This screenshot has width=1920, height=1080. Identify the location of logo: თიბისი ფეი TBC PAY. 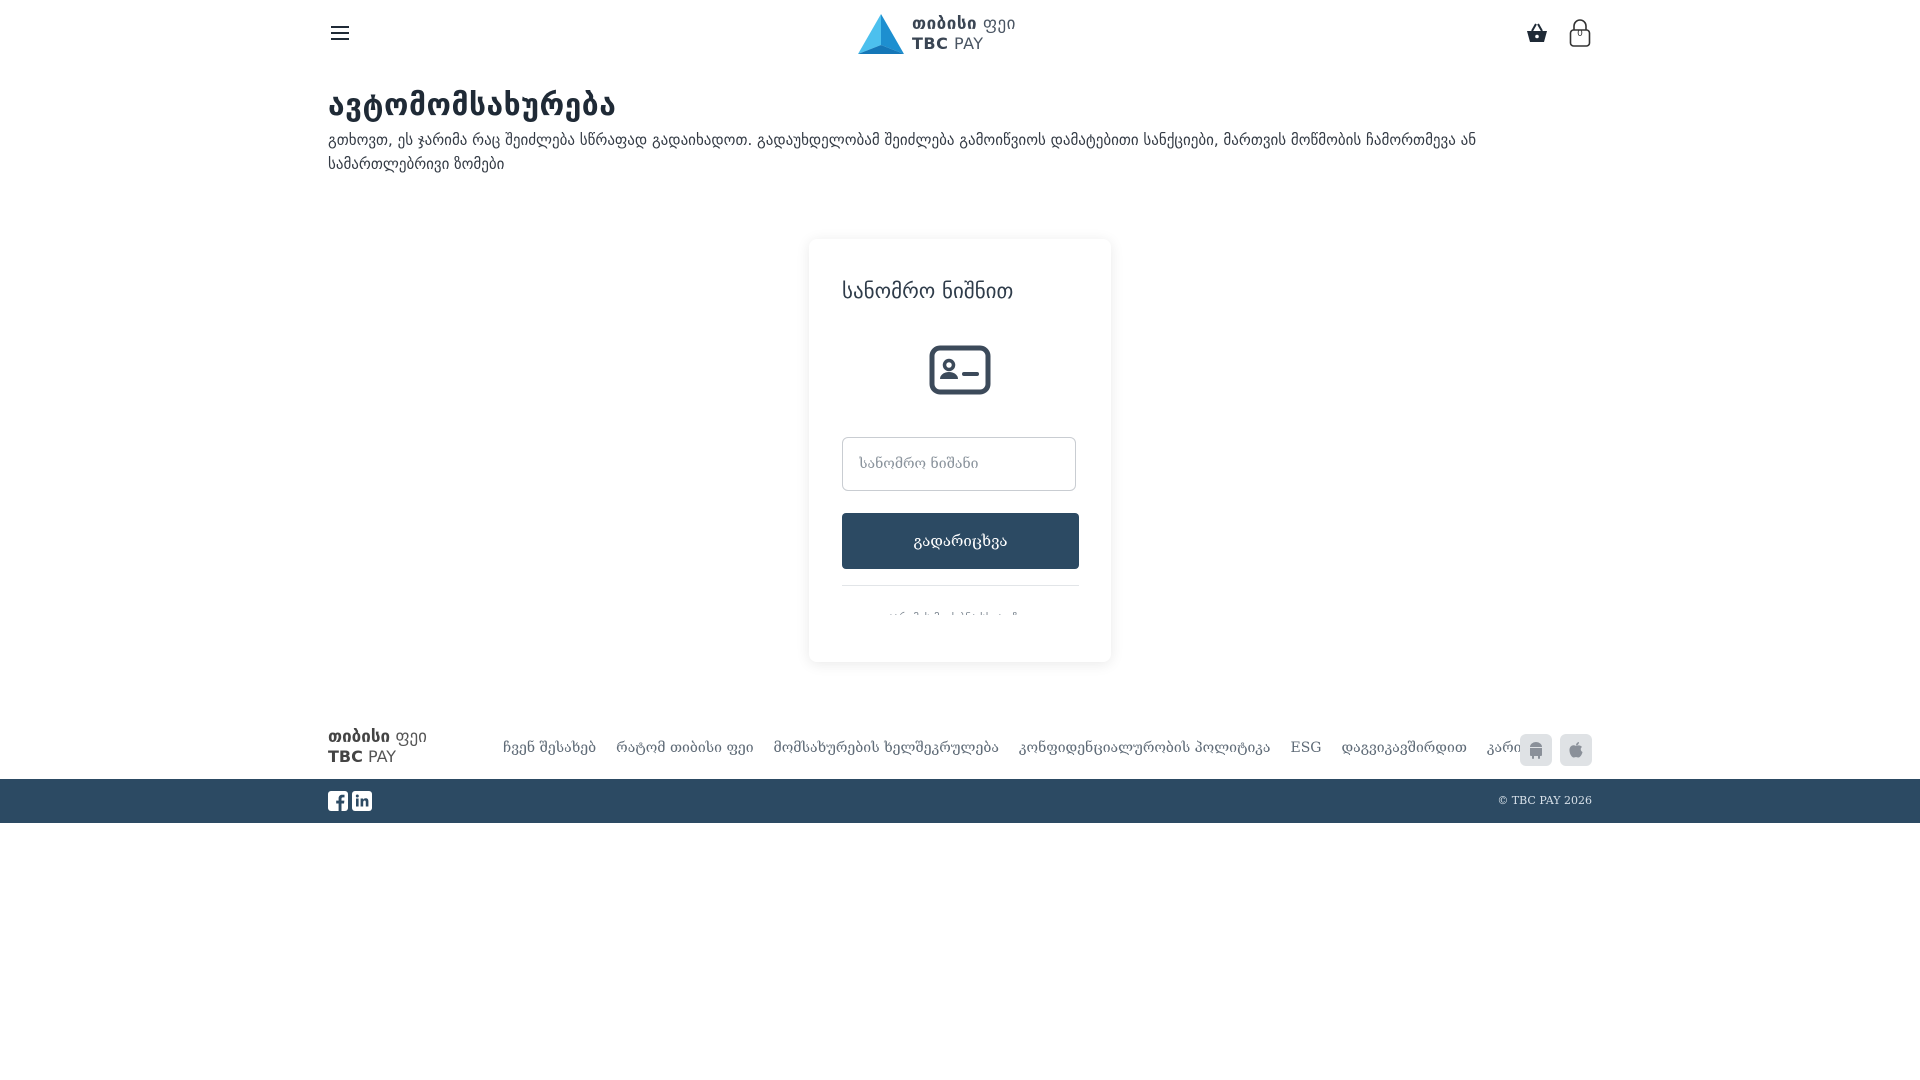
(936, 34).